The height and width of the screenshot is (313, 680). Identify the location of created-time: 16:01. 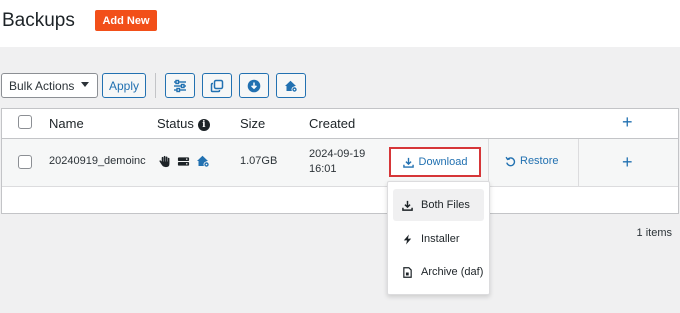
(323, 169).